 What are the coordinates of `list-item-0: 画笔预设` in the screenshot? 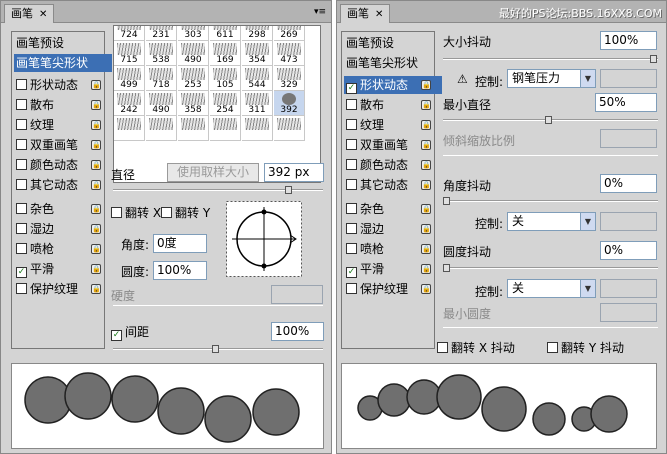 It's located at (370, 43).